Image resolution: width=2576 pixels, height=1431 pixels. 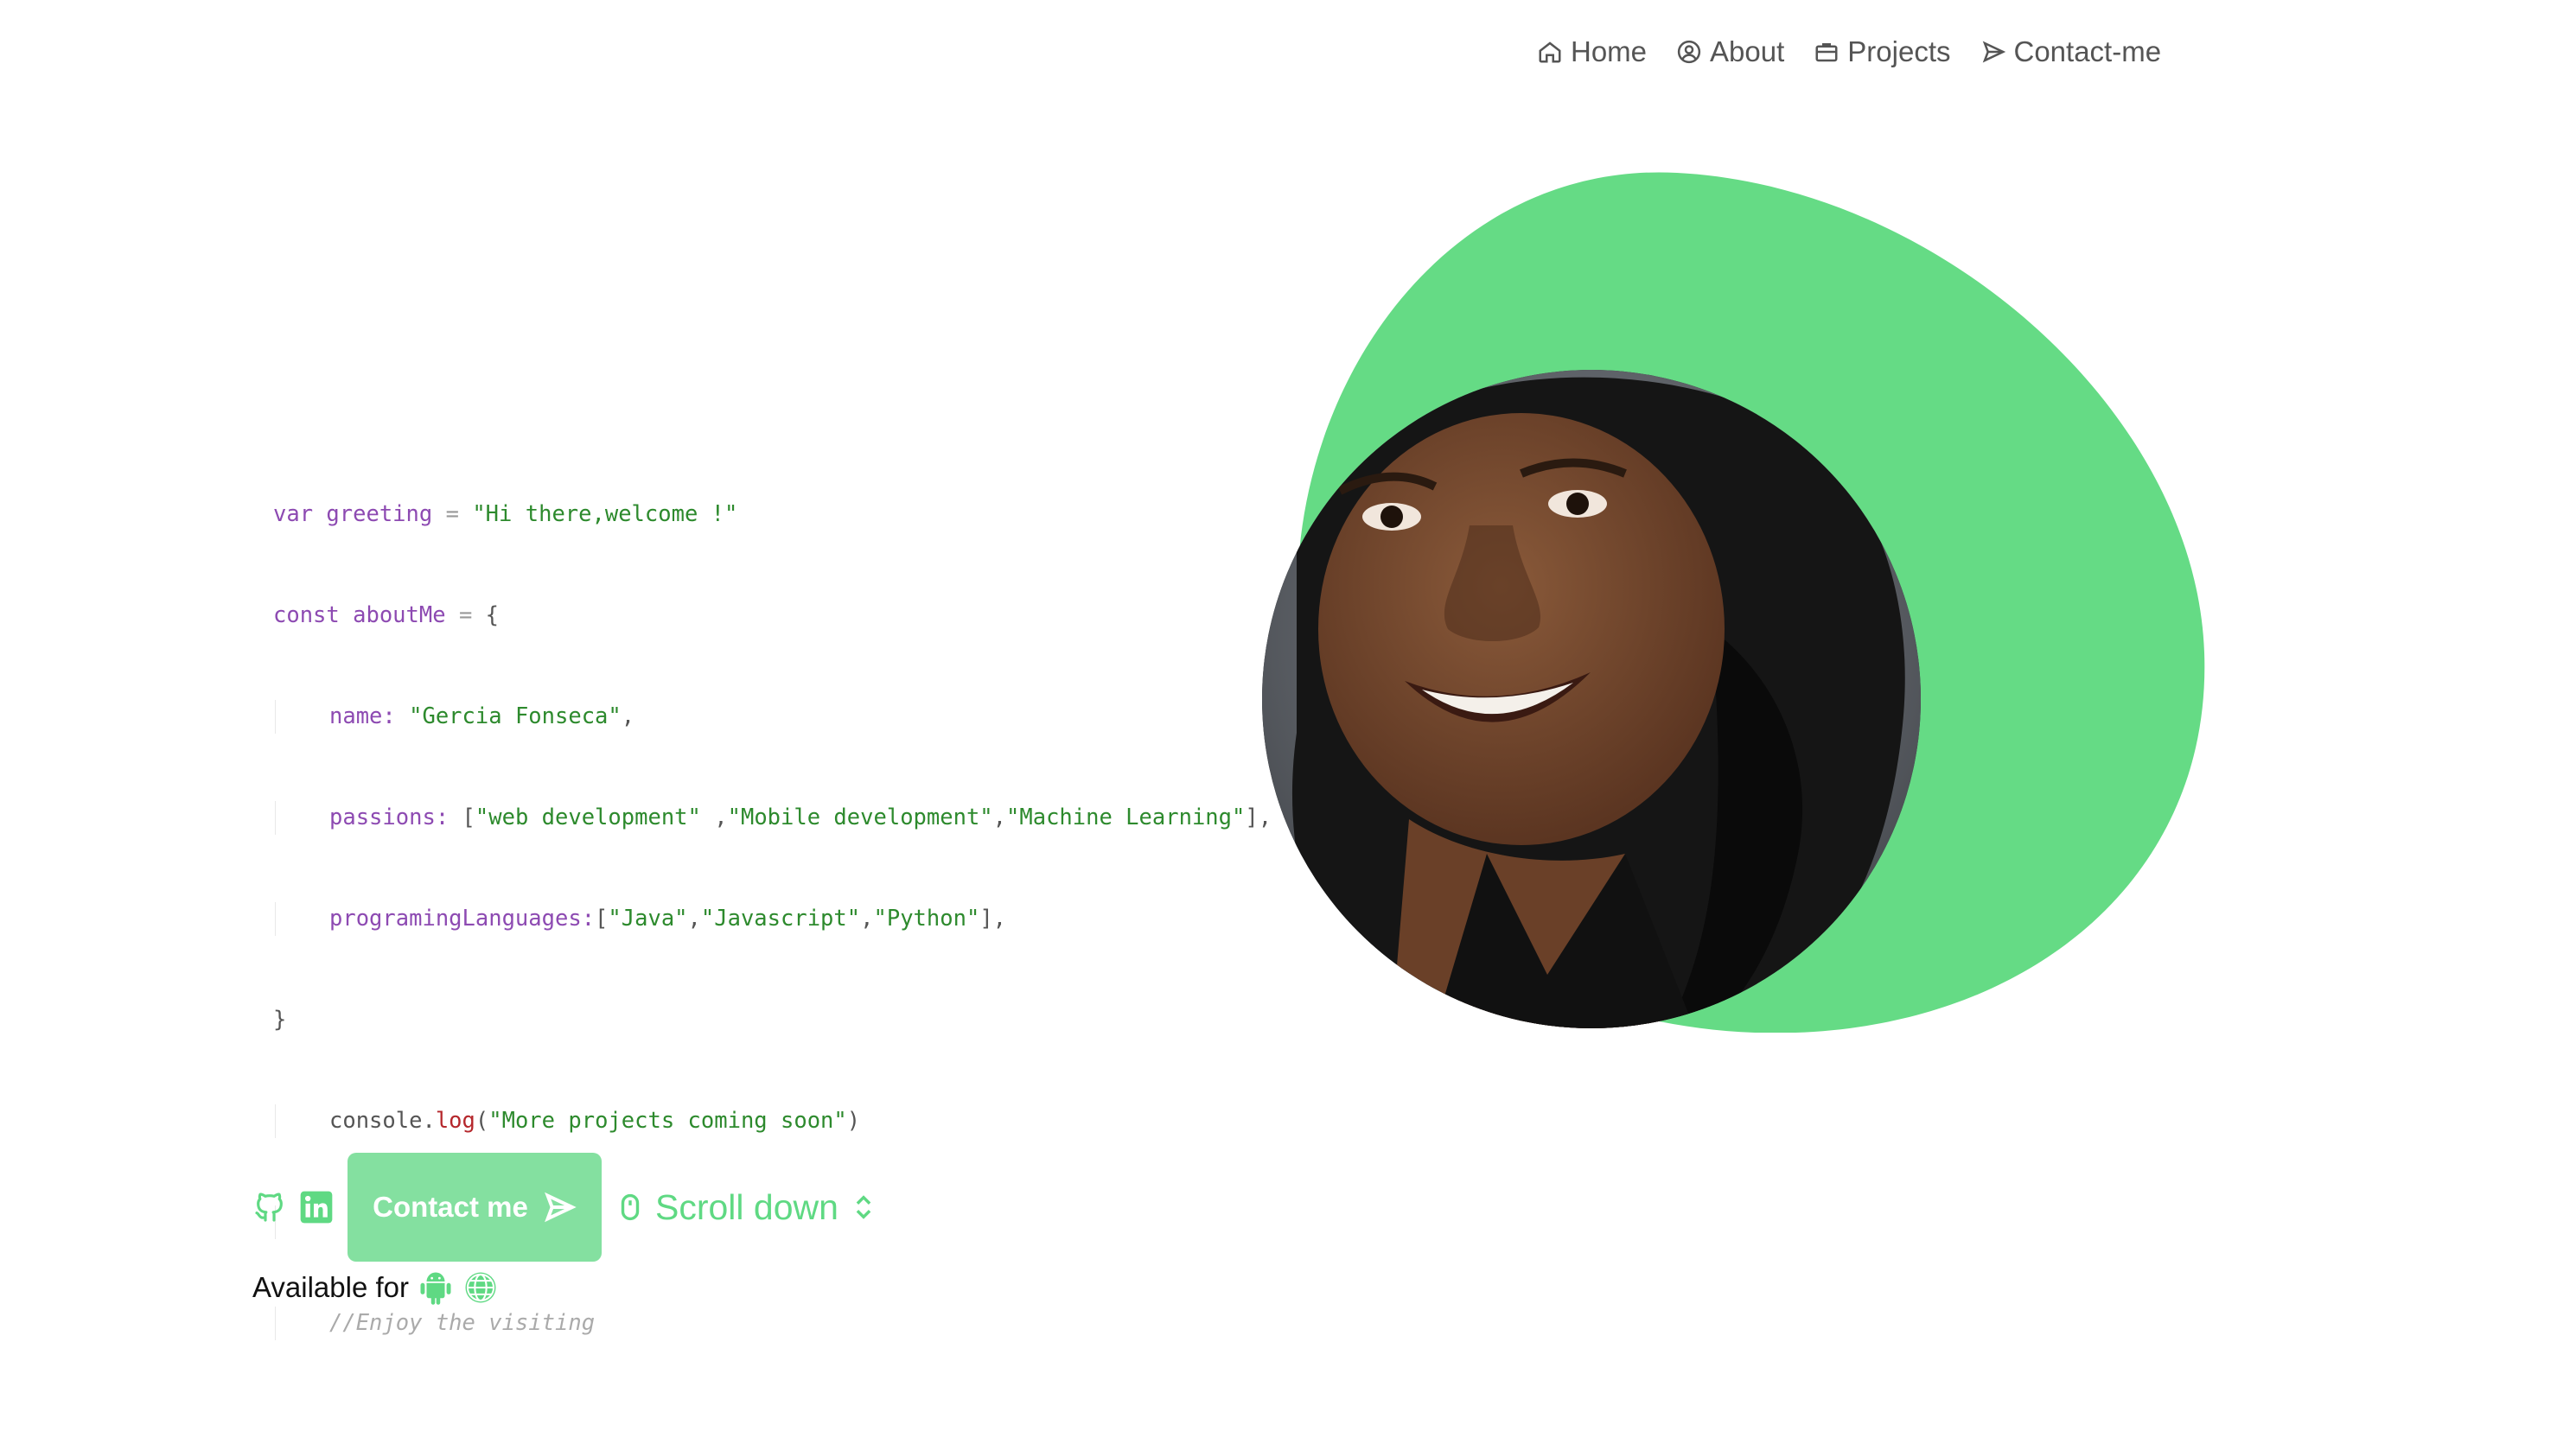 I want to click on code-keyword: var, so click(x=293, y=514).